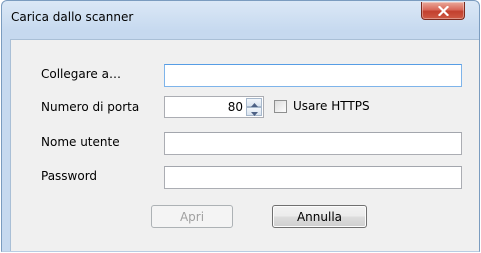 This screenshot has height=253, width=481. What do you see at coordinates (80, 142) in the screenshot?
I see `username-label: Nome utente` at bounding box center [80, 142].